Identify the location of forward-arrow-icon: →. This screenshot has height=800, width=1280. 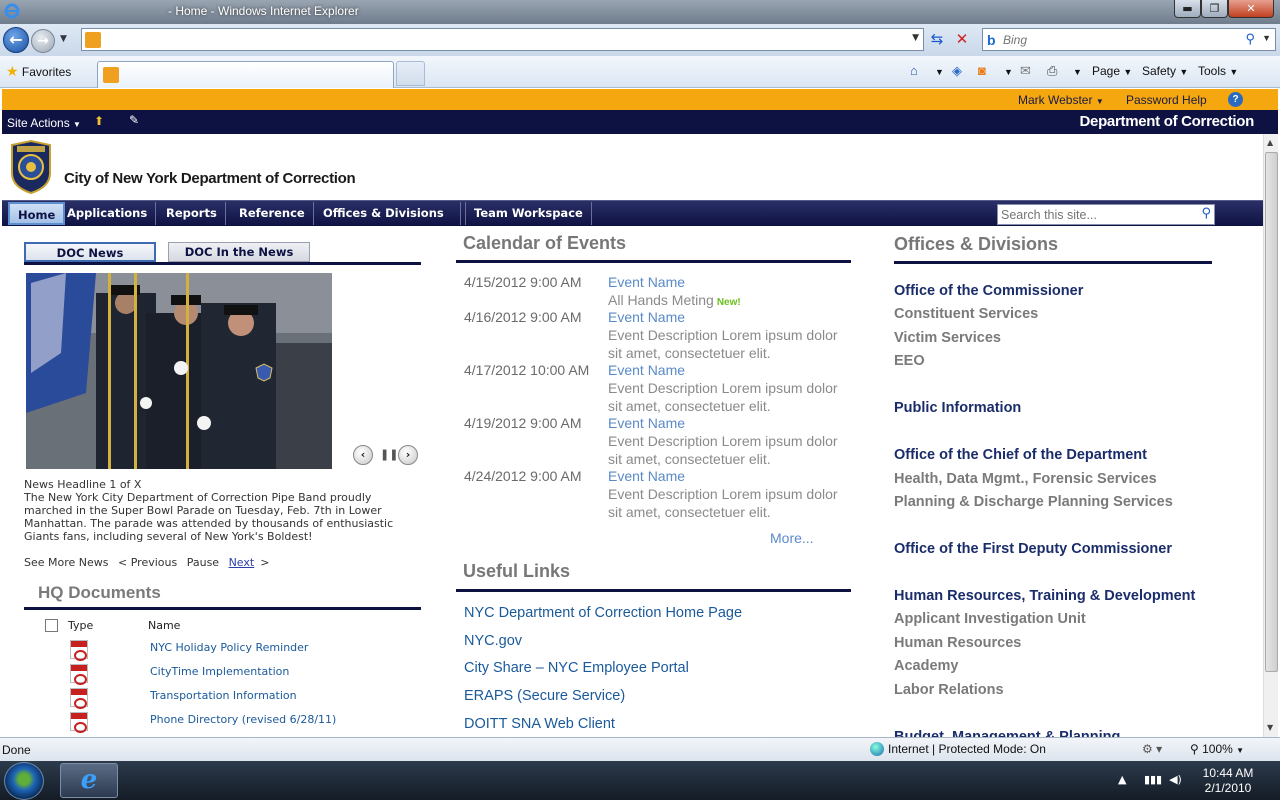
(43, 41).